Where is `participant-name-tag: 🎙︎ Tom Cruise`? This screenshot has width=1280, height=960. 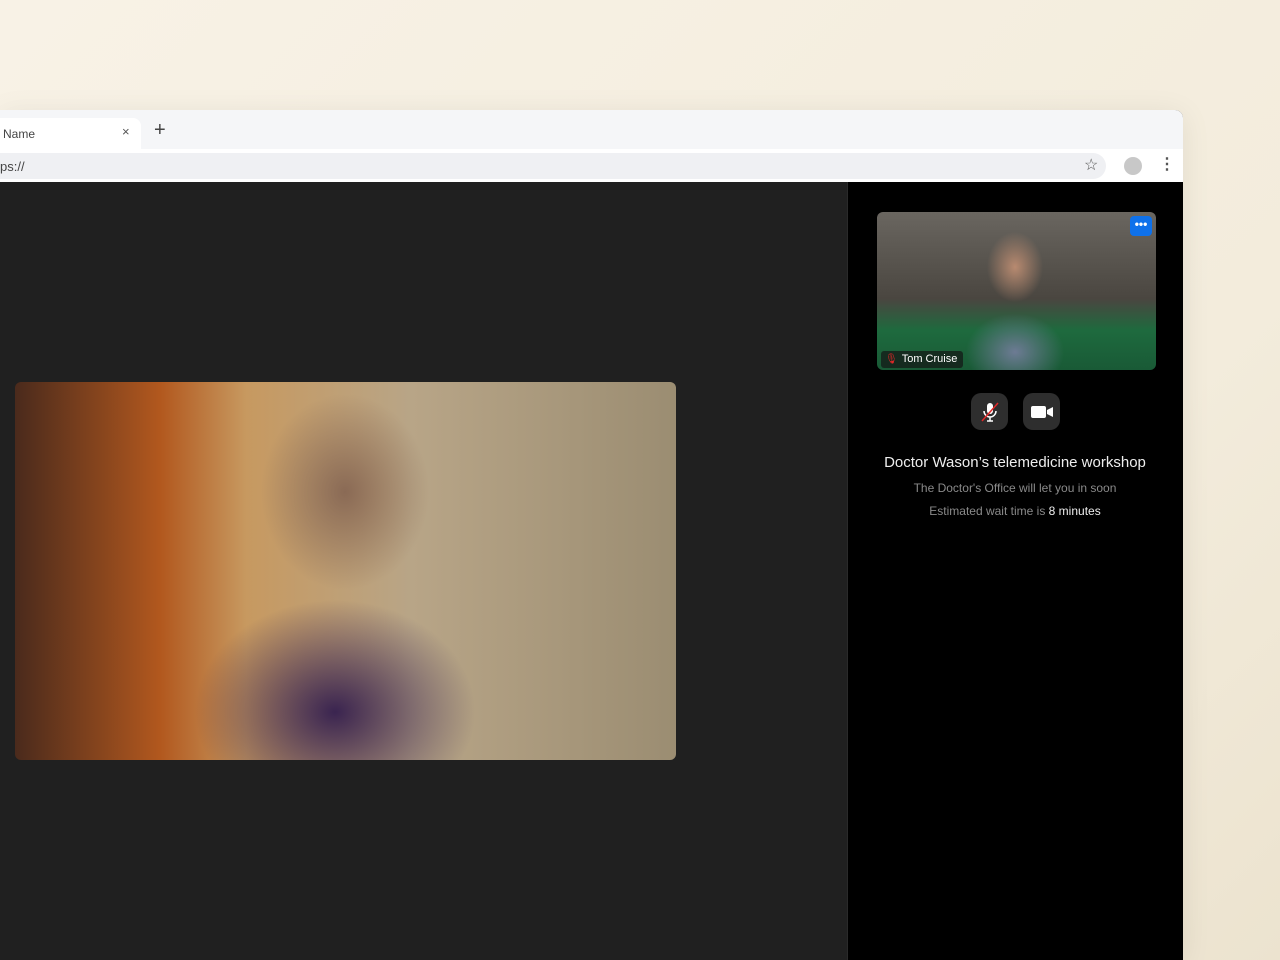
participant-name-tag: 🎙︎ Tom Cruise is located at coordinates (922, 359).